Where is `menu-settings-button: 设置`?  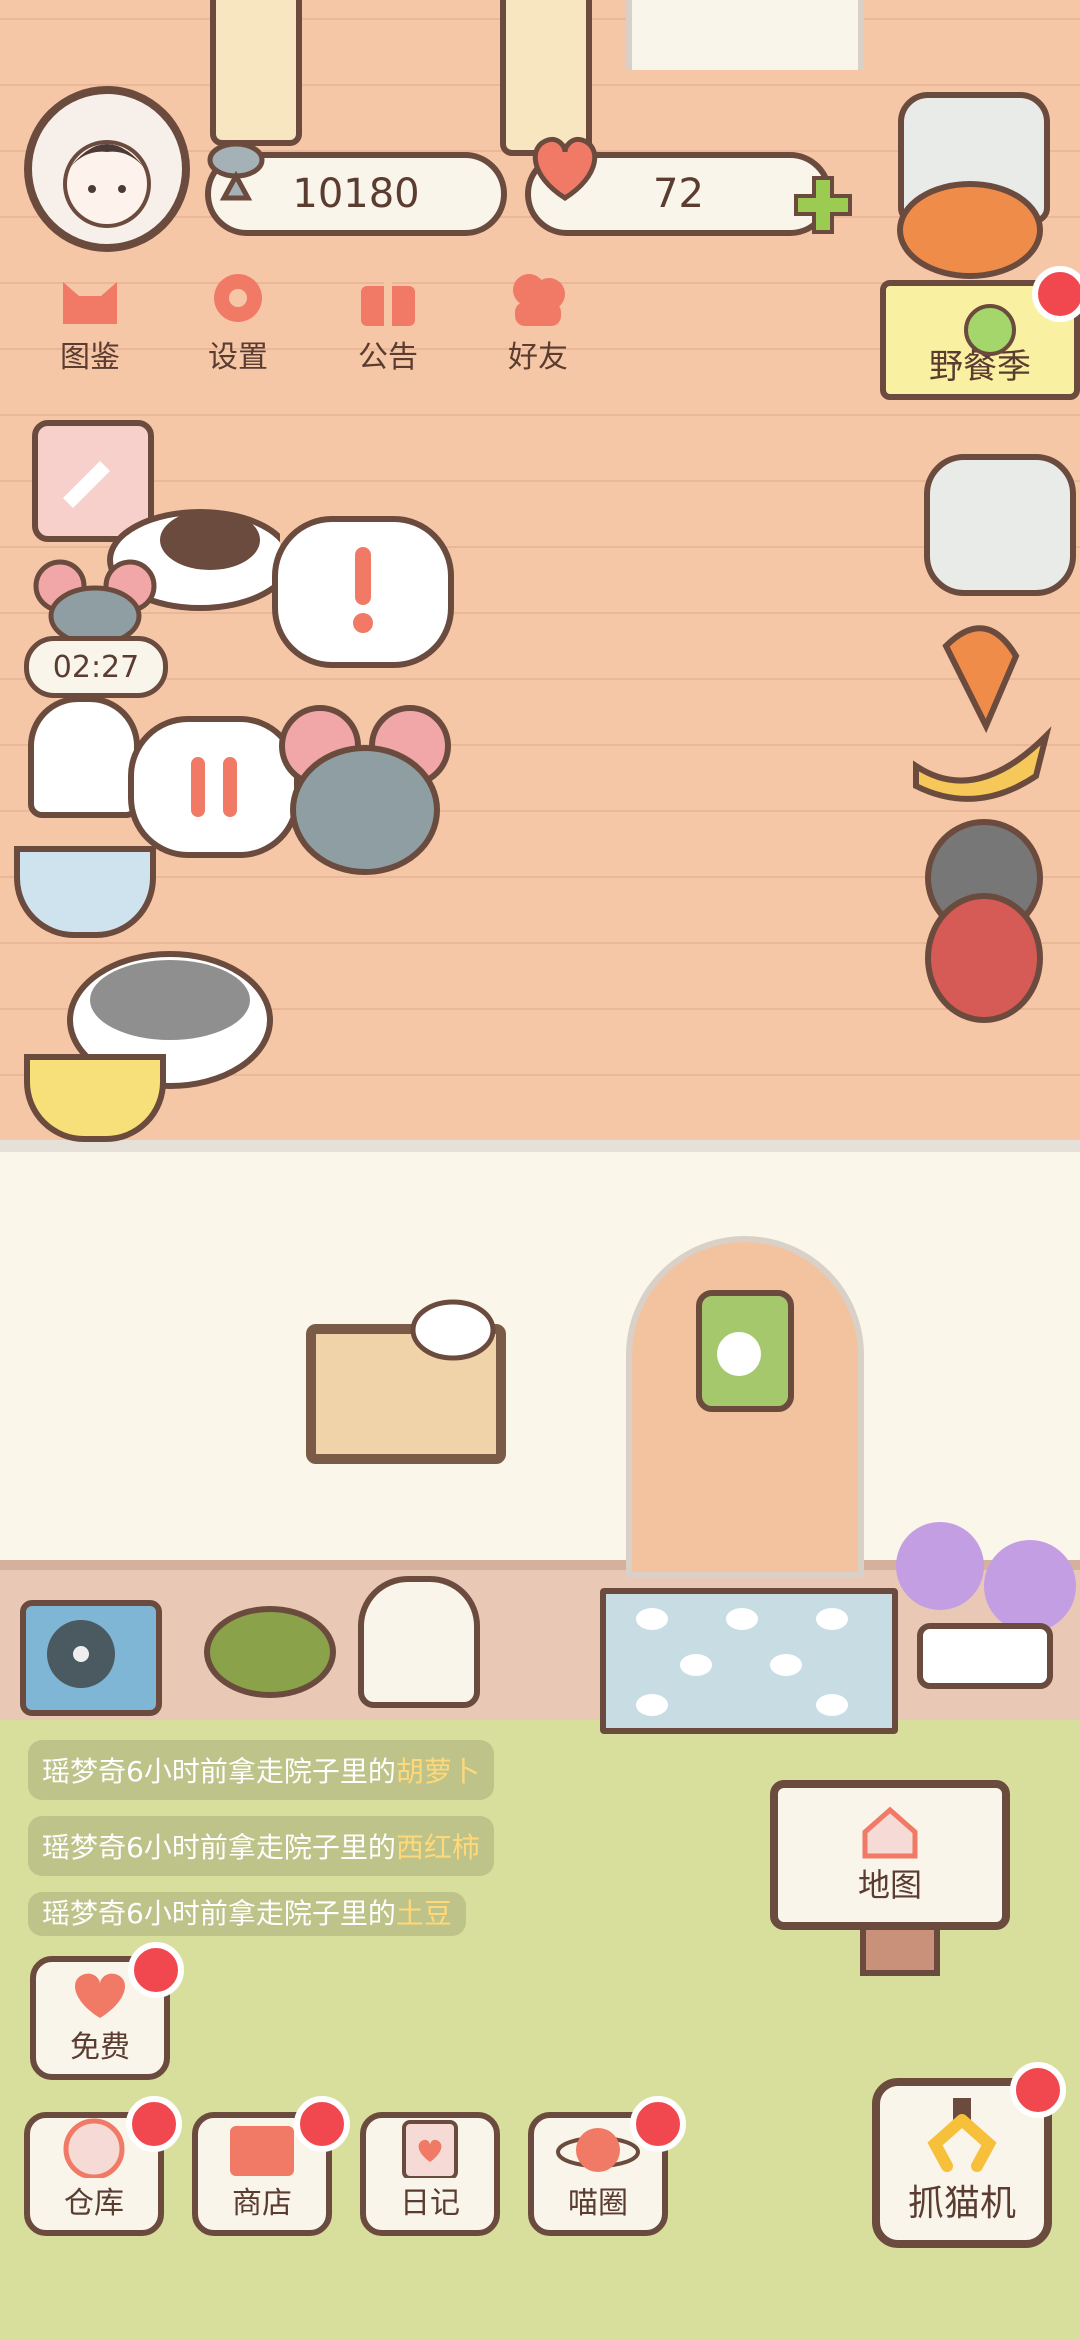 menu-settings-button: 设置 is located at coordinates (238, 321).